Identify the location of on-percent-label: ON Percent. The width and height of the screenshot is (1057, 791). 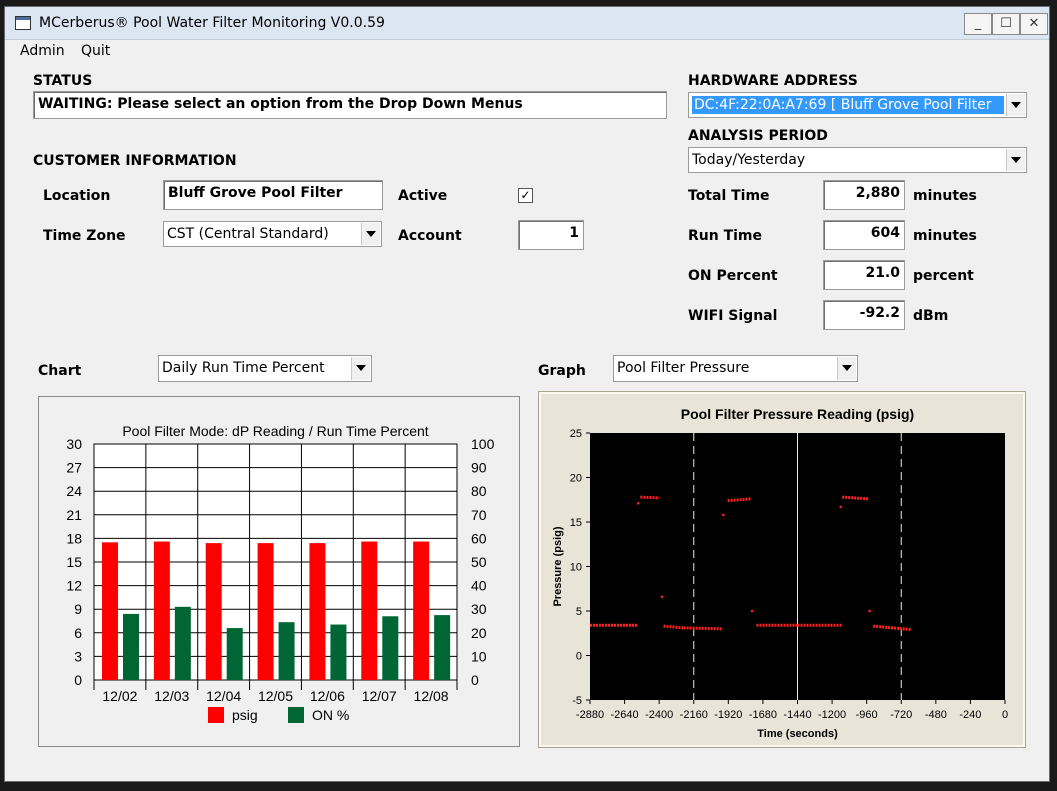
(733, 276).